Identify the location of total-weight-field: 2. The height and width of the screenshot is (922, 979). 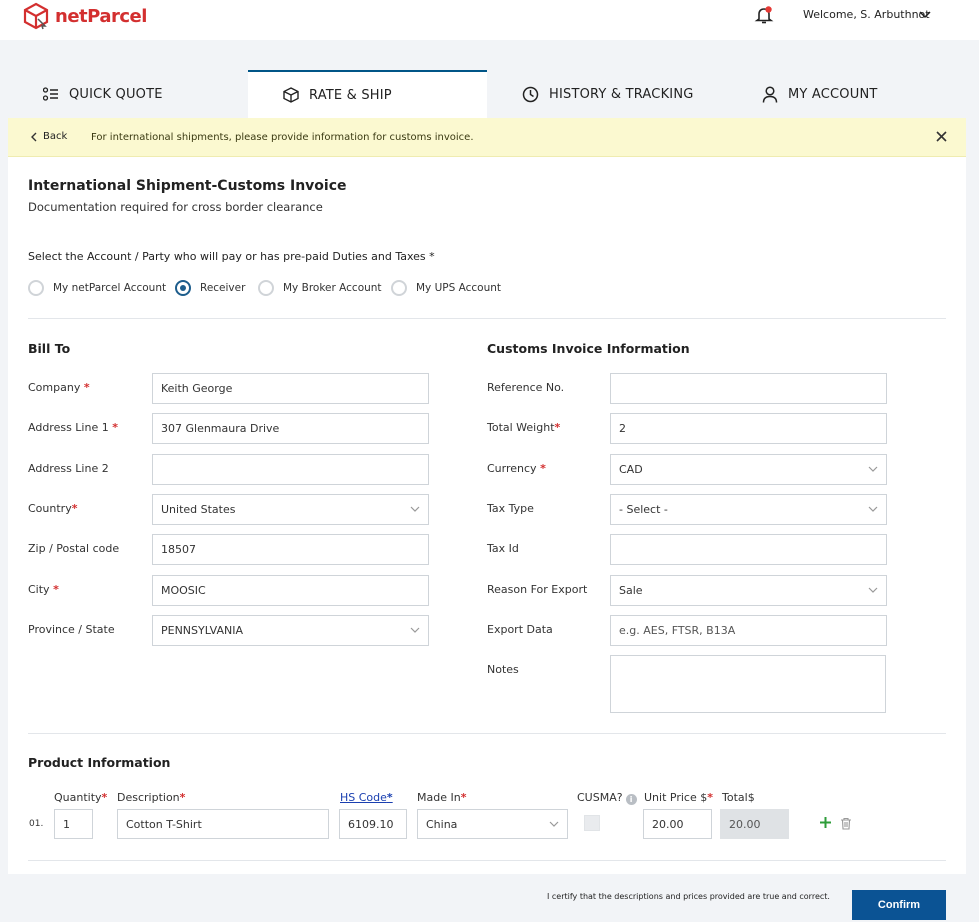
(748, 428).